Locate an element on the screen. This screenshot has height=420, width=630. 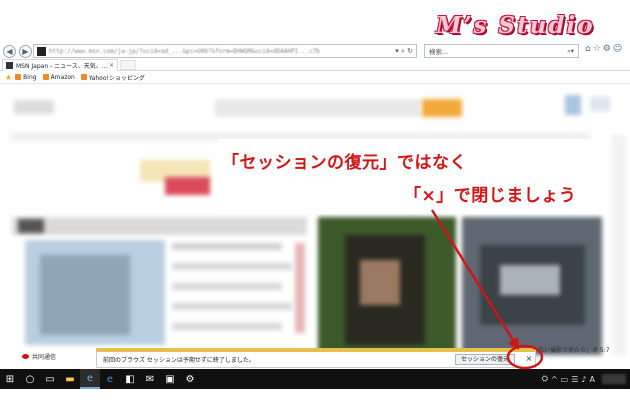
settings-icon: ⚙ is located at coordinates (190, 379).